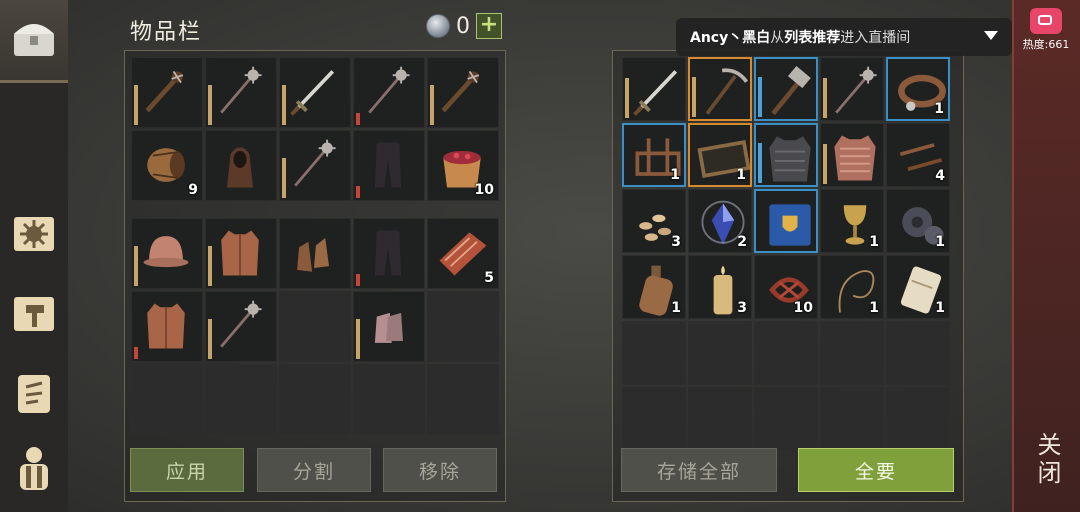 The image size is (1080, 512). I want to click on item-slot: 5, so click(463, 253).